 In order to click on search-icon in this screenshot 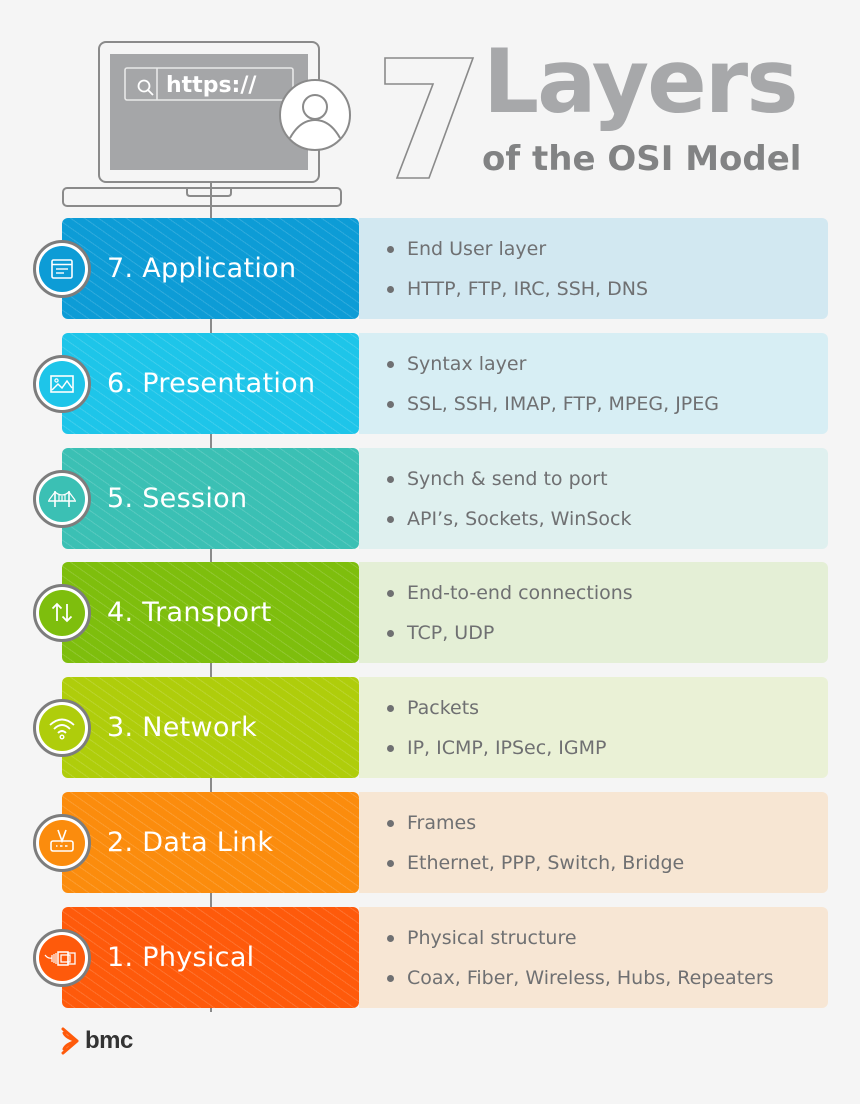, I will do `click(146, 88)`.